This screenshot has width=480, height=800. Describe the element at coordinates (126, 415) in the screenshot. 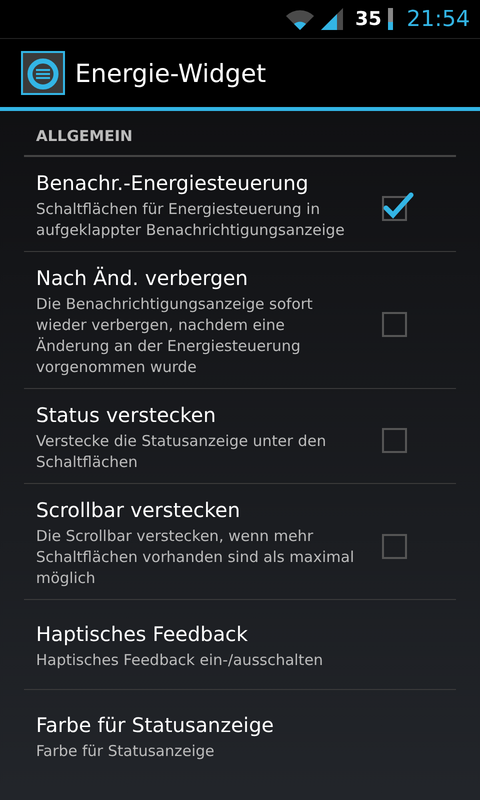

I see `preference-title: Status verstecken` at that location.